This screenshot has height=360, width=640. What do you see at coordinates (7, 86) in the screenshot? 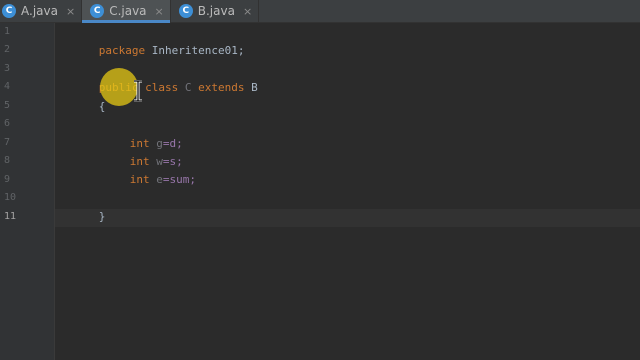
I see `line-number: 4` at bounding box center [7, 86].